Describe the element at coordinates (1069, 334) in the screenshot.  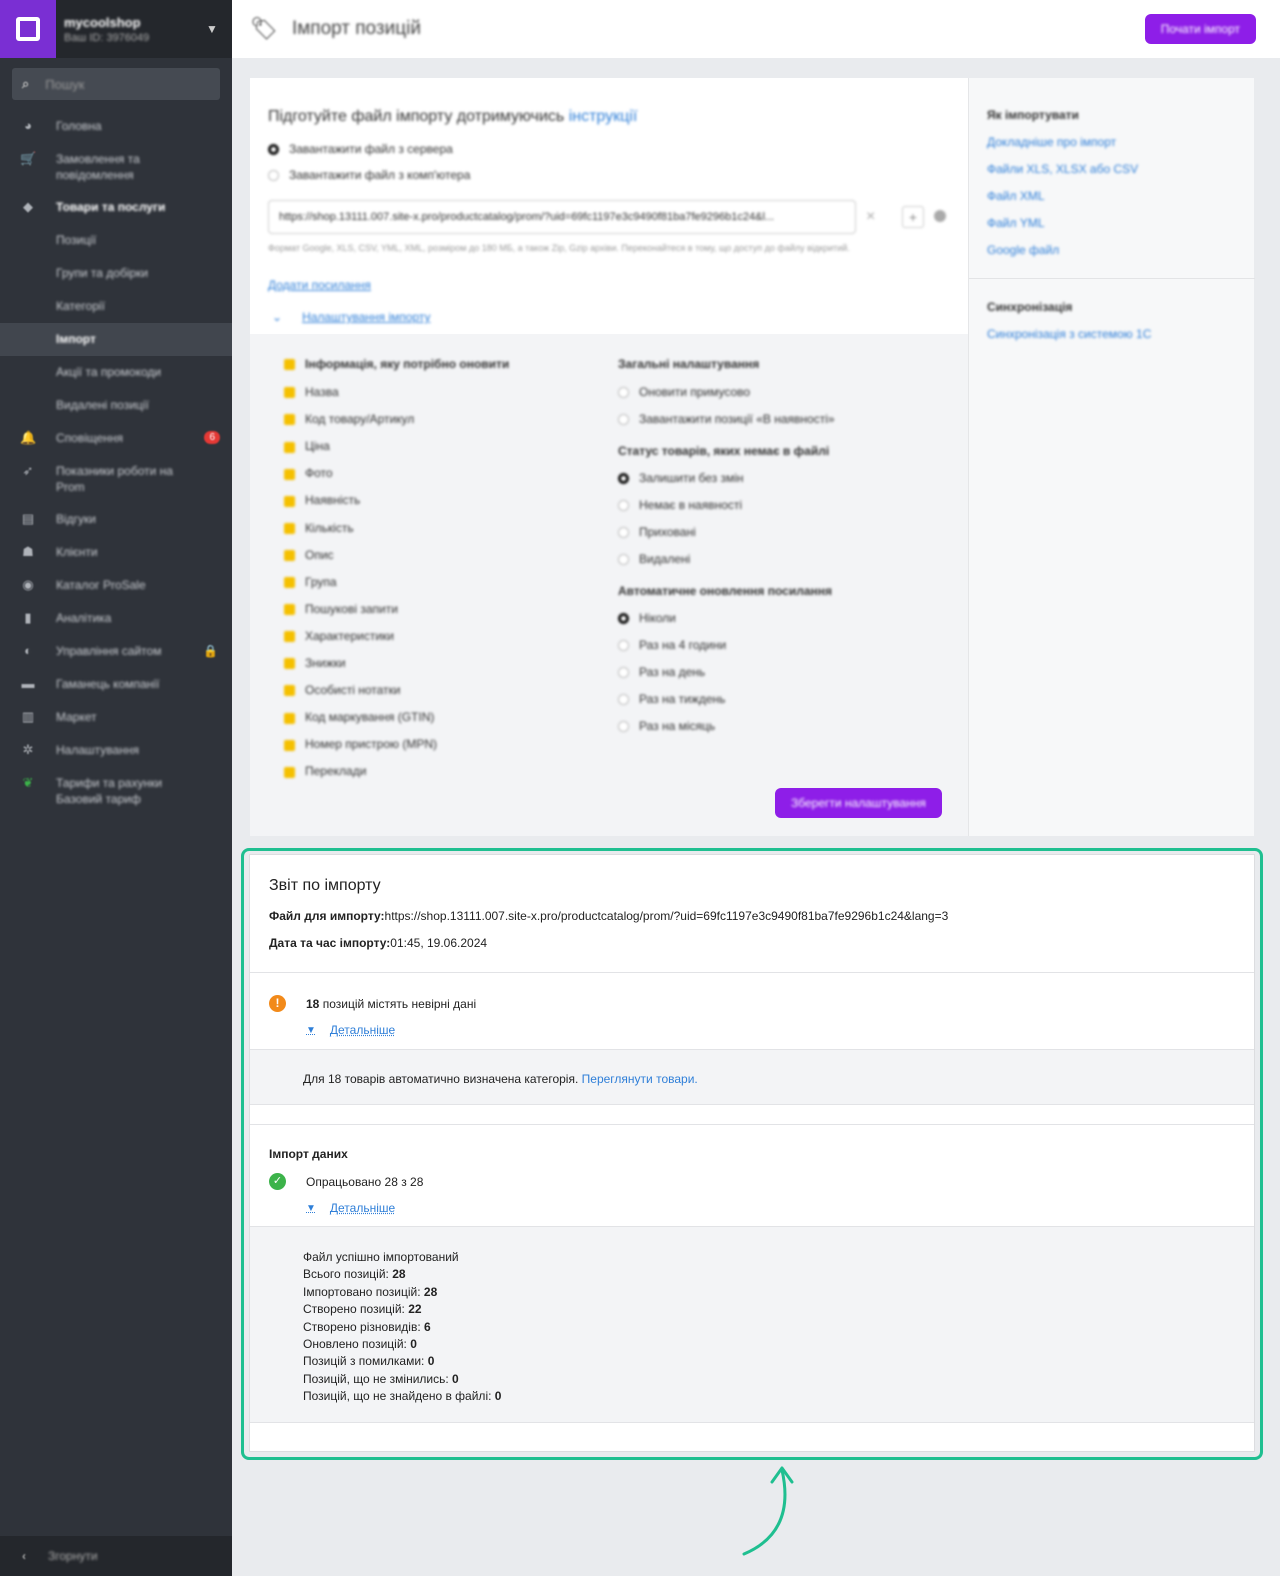
I see `sync-link: Синхронізація з системою 1С` at that location.